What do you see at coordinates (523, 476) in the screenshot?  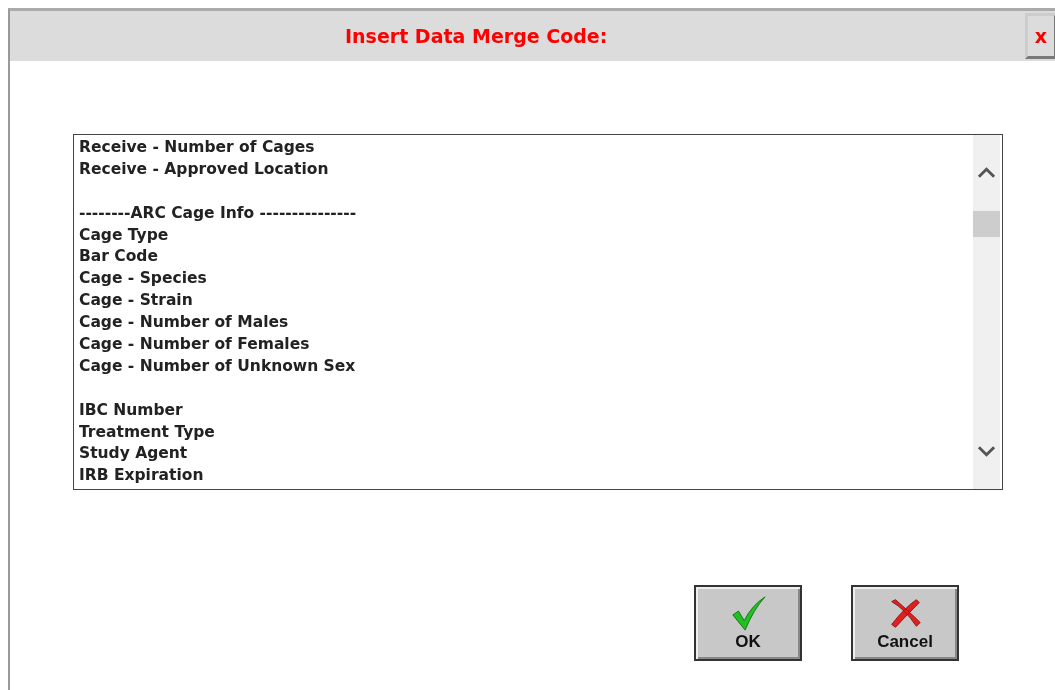 I see `list-item: IRB Expiration` at bounding box center [523, 476].